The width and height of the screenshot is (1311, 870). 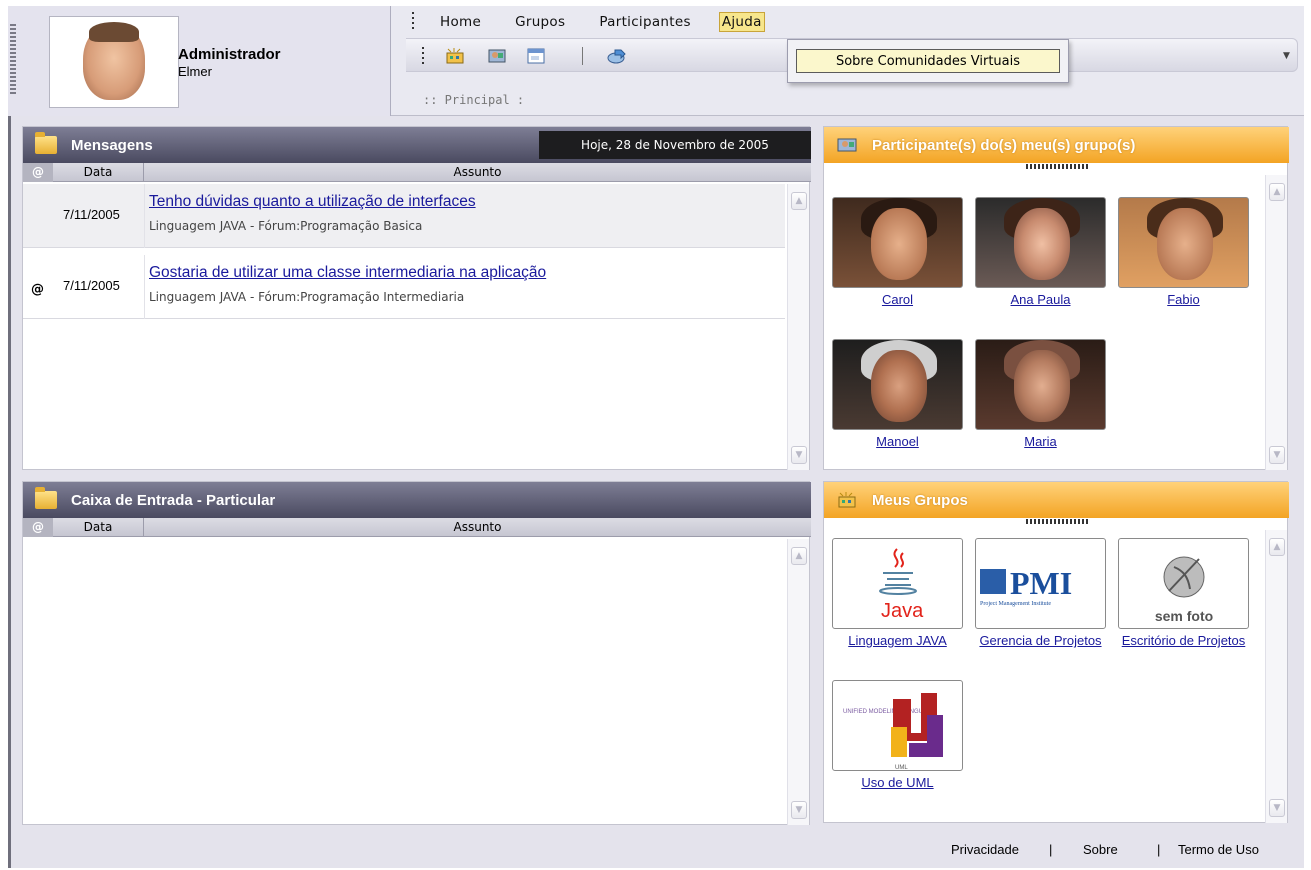 What do you see at coordinates (423, 56) in the screenshot?
I see `toolbar-grip` at bounding box center [423, 56].